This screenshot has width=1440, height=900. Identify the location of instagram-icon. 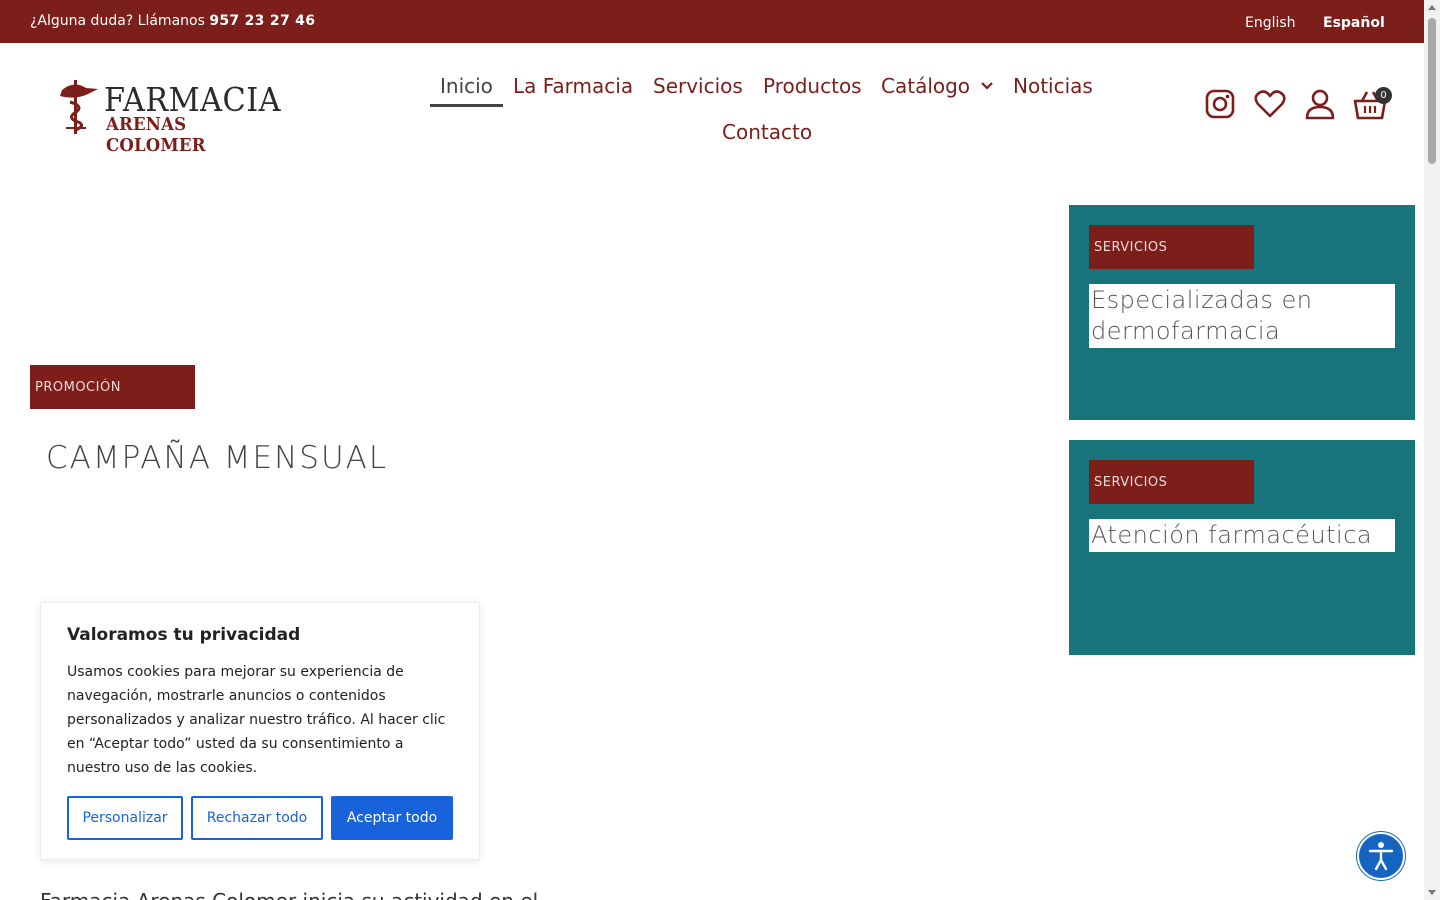
(1220, 104).